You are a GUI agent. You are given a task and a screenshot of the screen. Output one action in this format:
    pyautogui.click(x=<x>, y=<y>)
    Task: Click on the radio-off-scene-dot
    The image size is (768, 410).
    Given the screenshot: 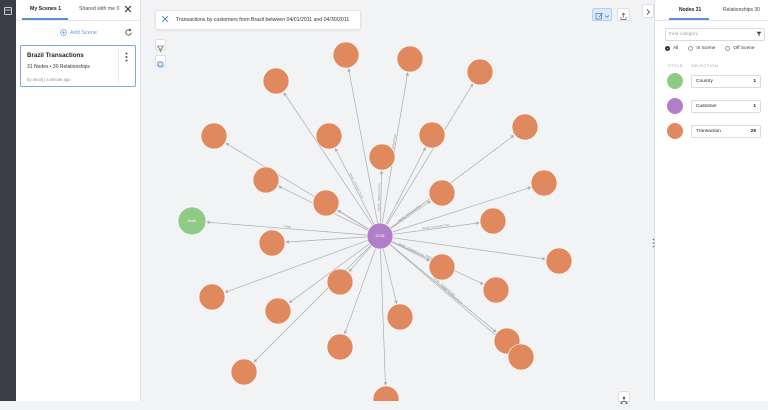 What is the action you would take?
    pyautogui.click(x=728, y=48)
    